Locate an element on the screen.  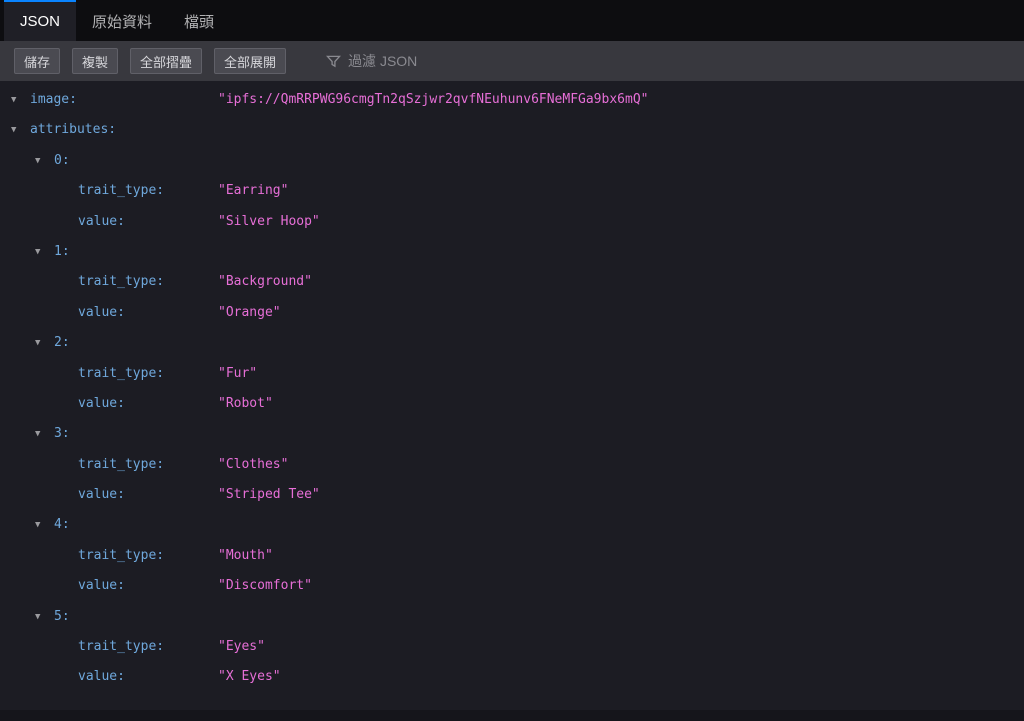
tree-row-value: value: "Discomfort" is located at coordinates (512, 586).